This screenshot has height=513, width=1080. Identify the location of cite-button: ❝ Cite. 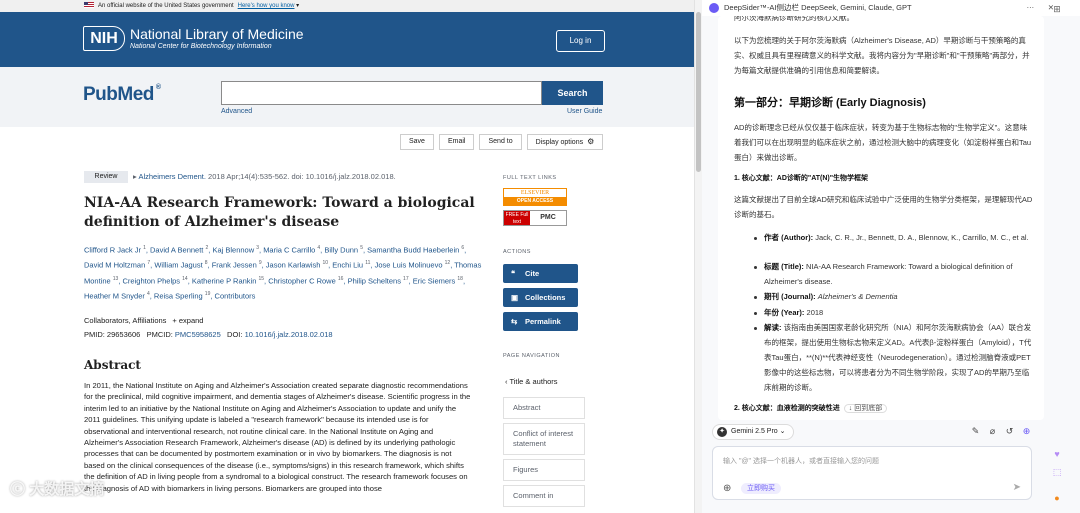
(540, 273).